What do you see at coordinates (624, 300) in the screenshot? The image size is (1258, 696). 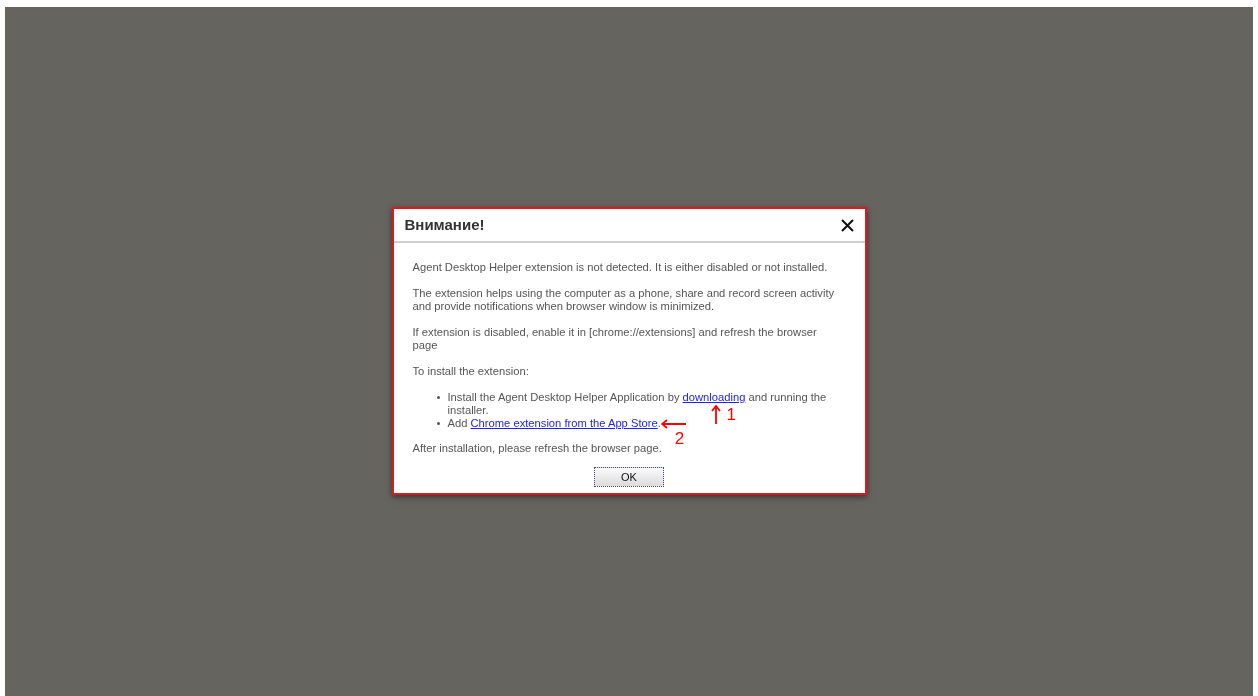 I see `dialog-text: The extension helps using the computer as a phone, share and record screen activity and provide notifications when browser window is minimized.` at bounding box center [624, 300].